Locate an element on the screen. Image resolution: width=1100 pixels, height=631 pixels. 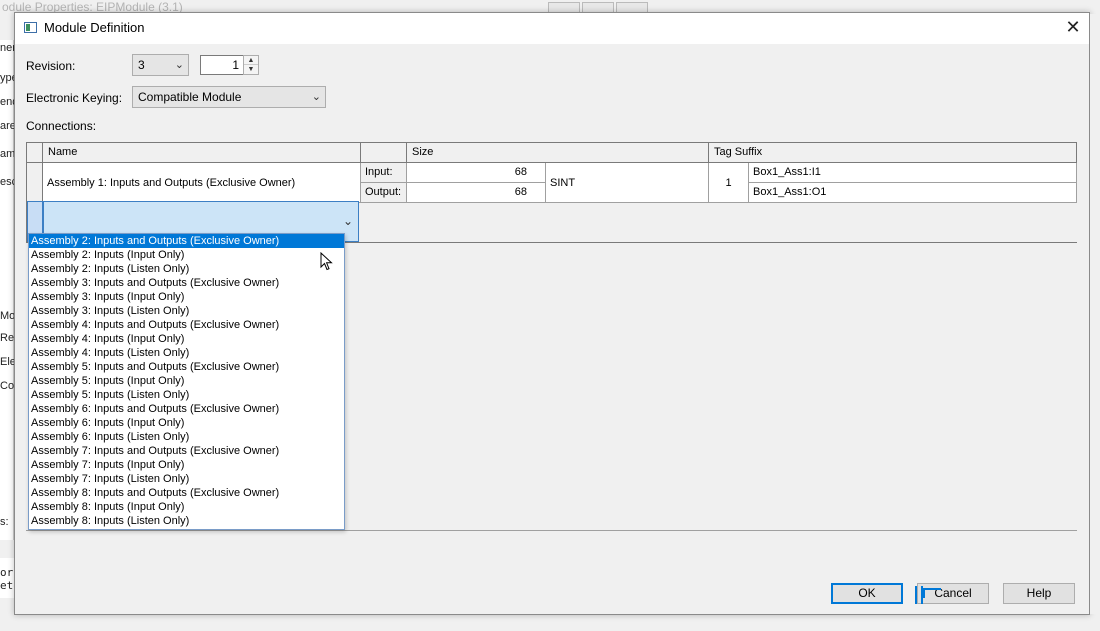
dropdown-option: Assembly 3: Inputs (Input Only) is located at coordinates (186, 297).